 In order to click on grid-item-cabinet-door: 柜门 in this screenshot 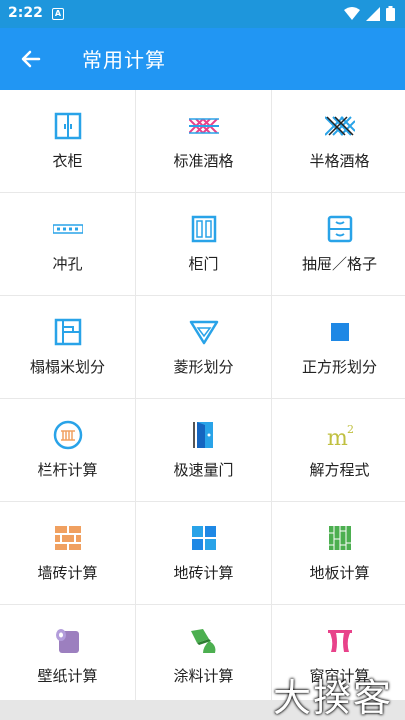, I will do `click(203, 244)`.